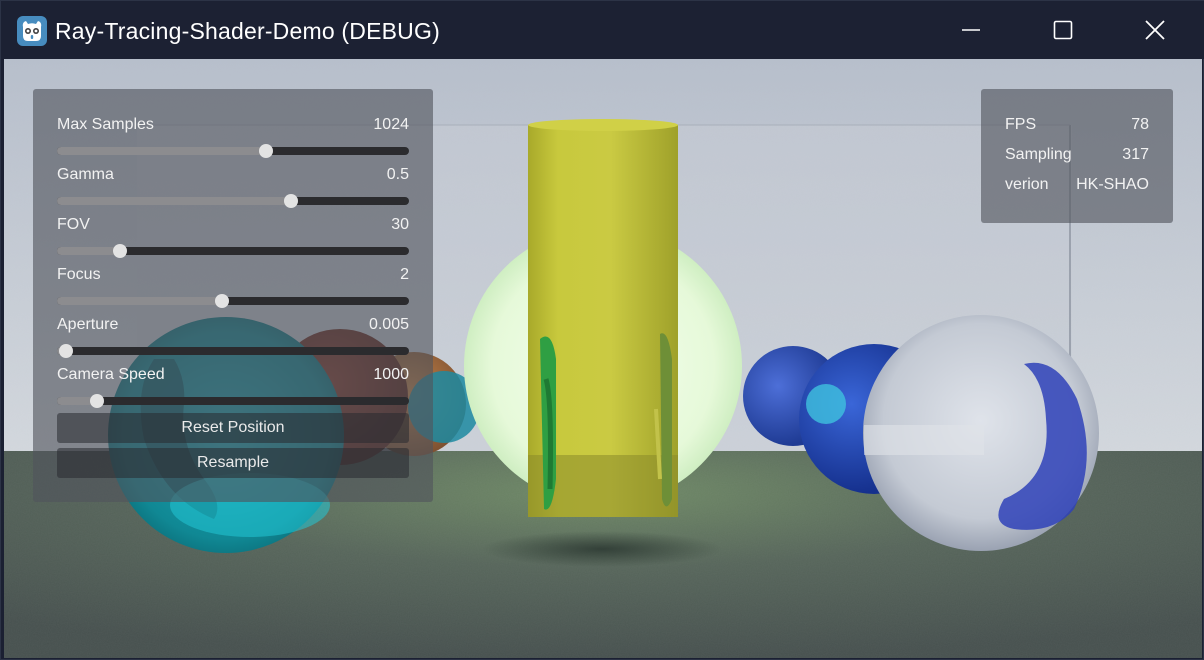 This screenshot has height=660, width=1204. I want to click on aperture-label: Aperture, so click(88, 324).